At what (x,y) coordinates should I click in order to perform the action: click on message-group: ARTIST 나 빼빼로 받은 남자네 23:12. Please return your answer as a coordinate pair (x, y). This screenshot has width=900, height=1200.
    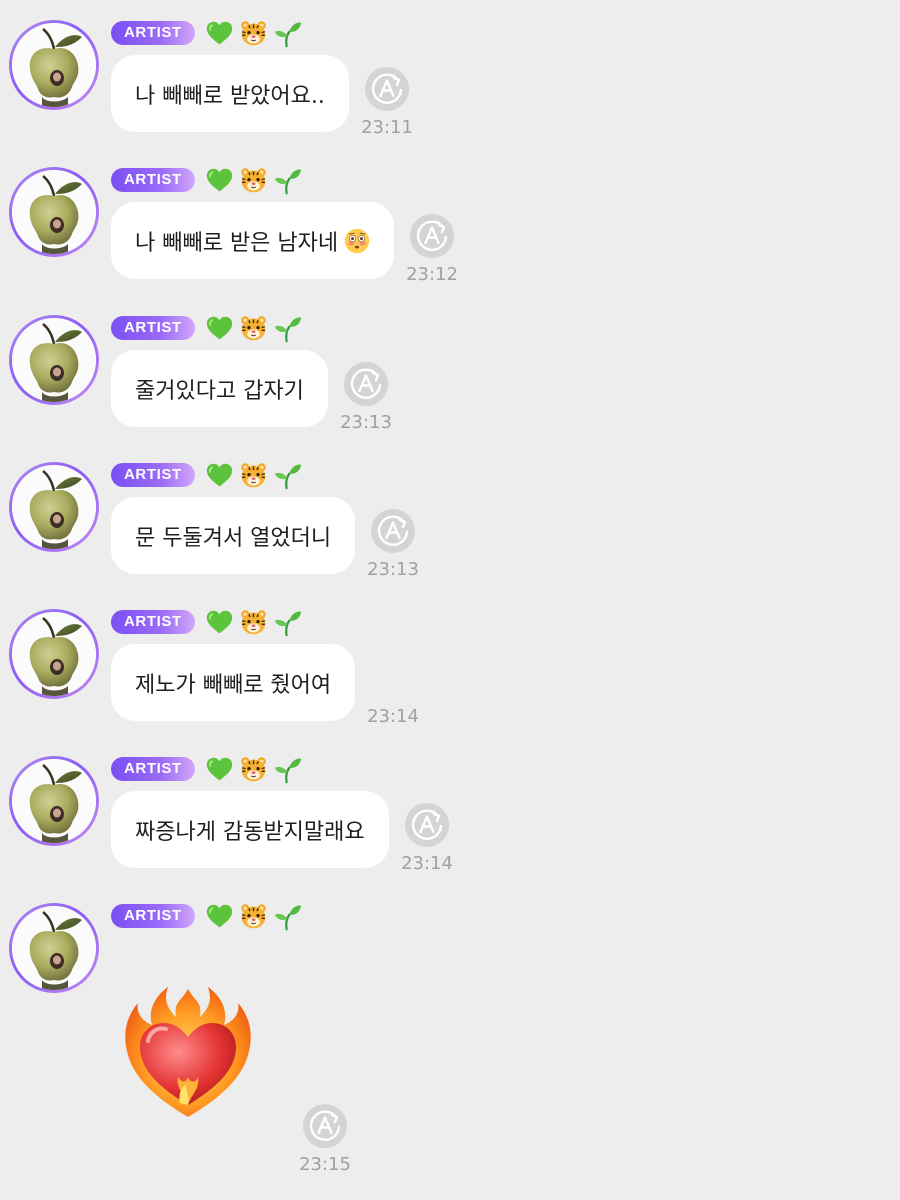
    Looking at the image, I should click on (450, 227).